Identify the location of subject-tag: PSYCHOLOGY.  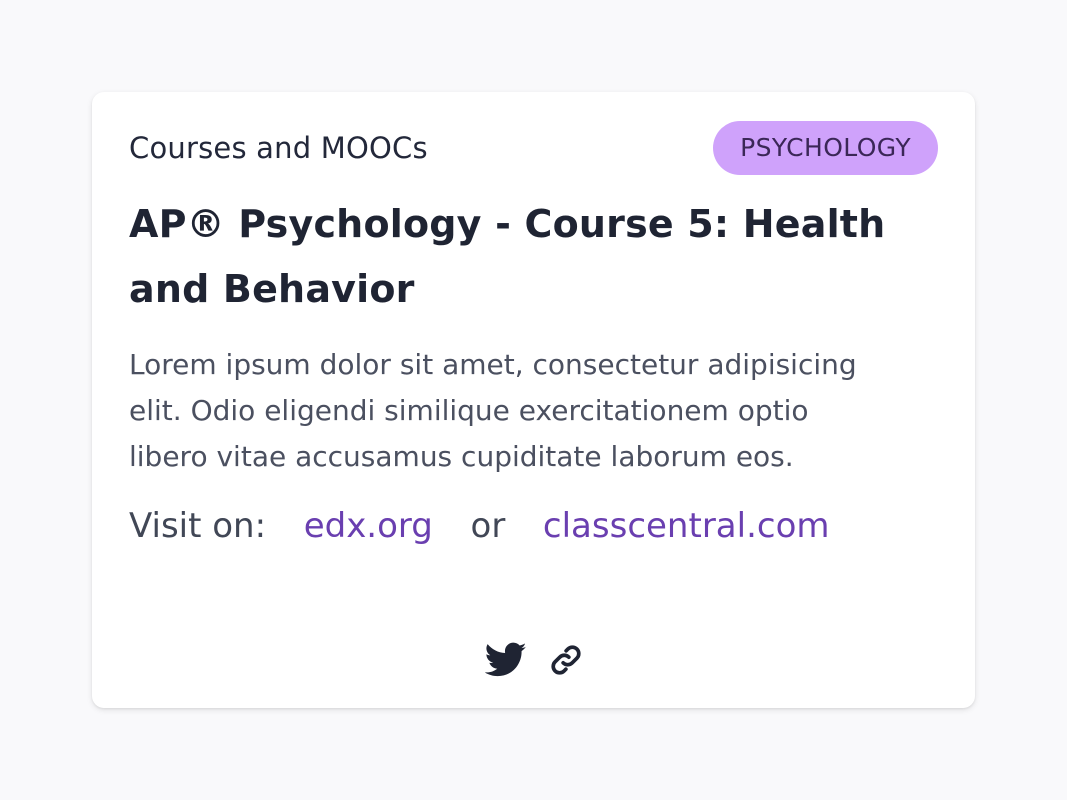
(825, 148).